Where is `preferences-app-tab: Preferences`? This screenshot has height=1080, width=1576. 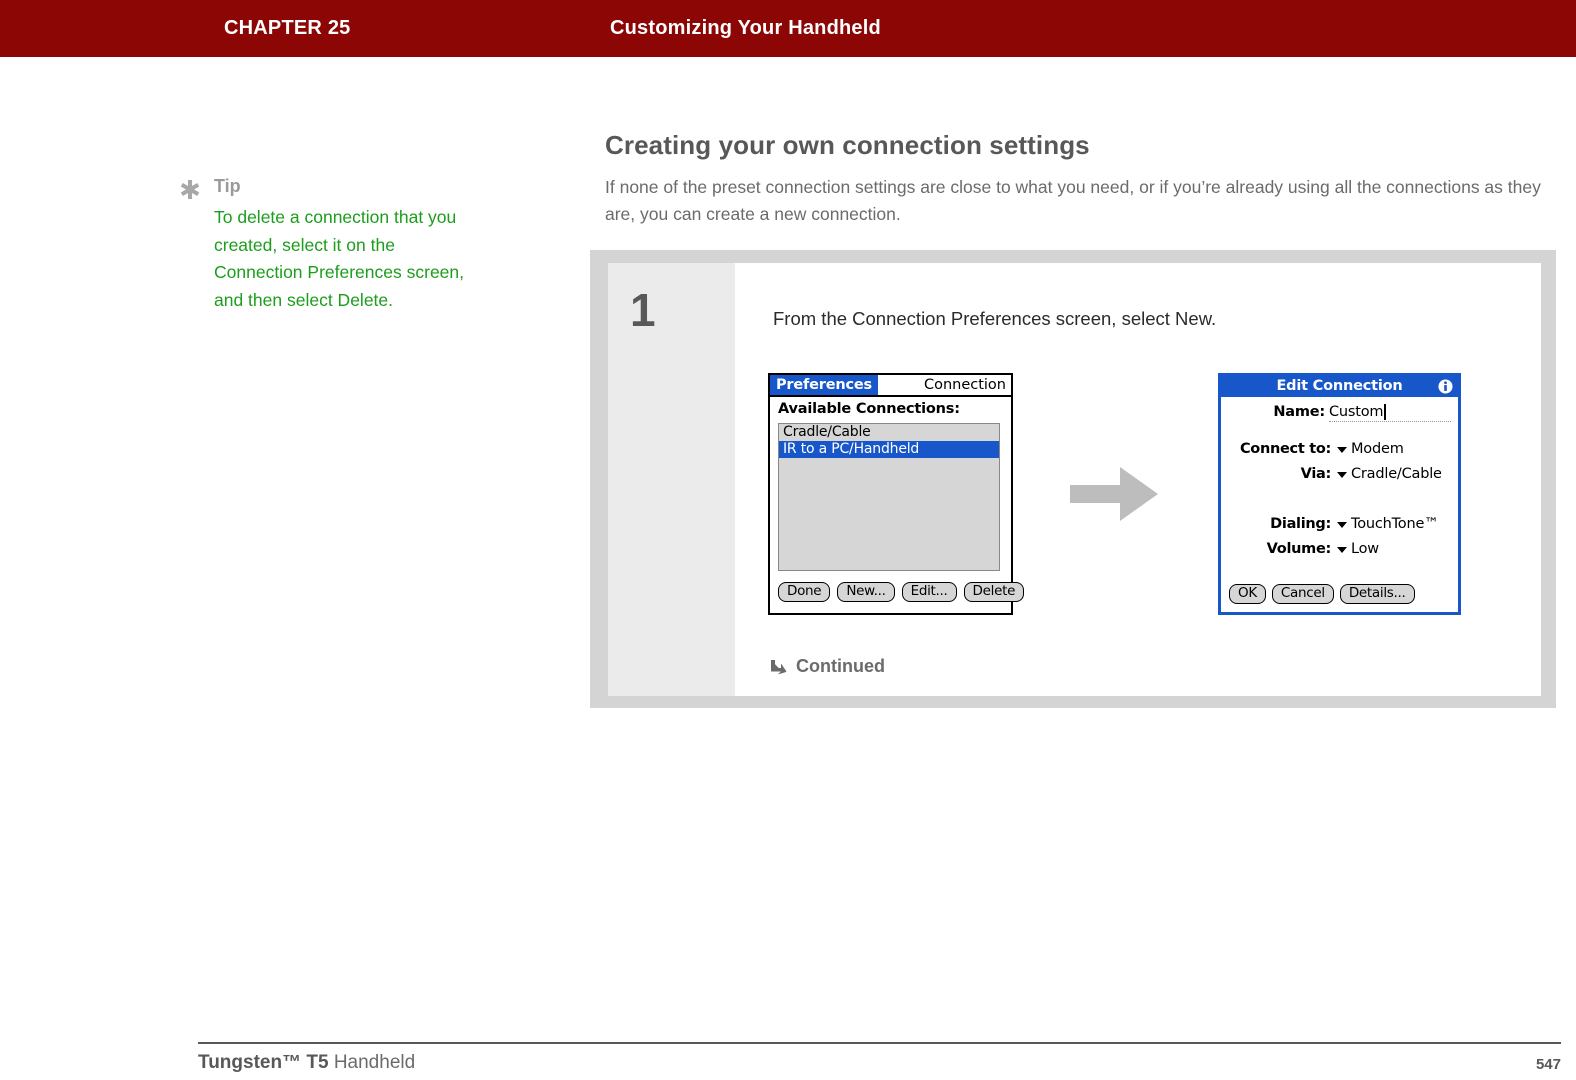
preferences-app-tab: Preferences is located at coordinates (824, 385).